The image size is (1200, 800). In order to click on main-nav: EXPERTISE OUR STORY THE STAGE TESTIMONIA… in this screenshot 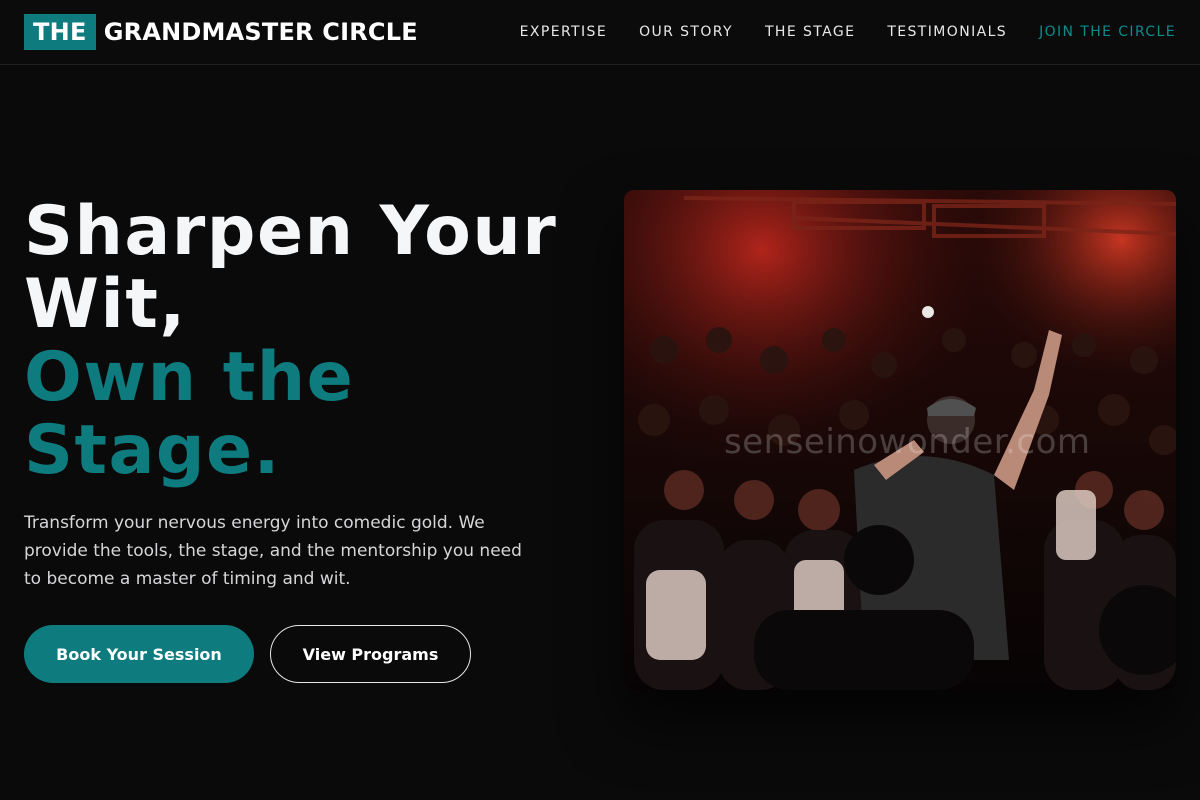, I will do `click(832, 32)`.